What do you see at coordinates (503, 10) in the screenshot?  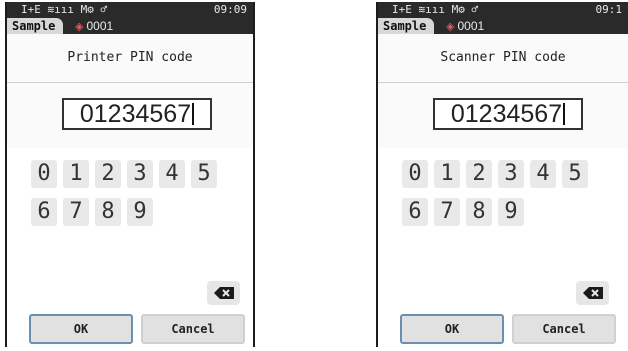 I see `status-bar: I+E ≋ııı M⚙ ♂ 09:1` at bounding box center [503, 10].